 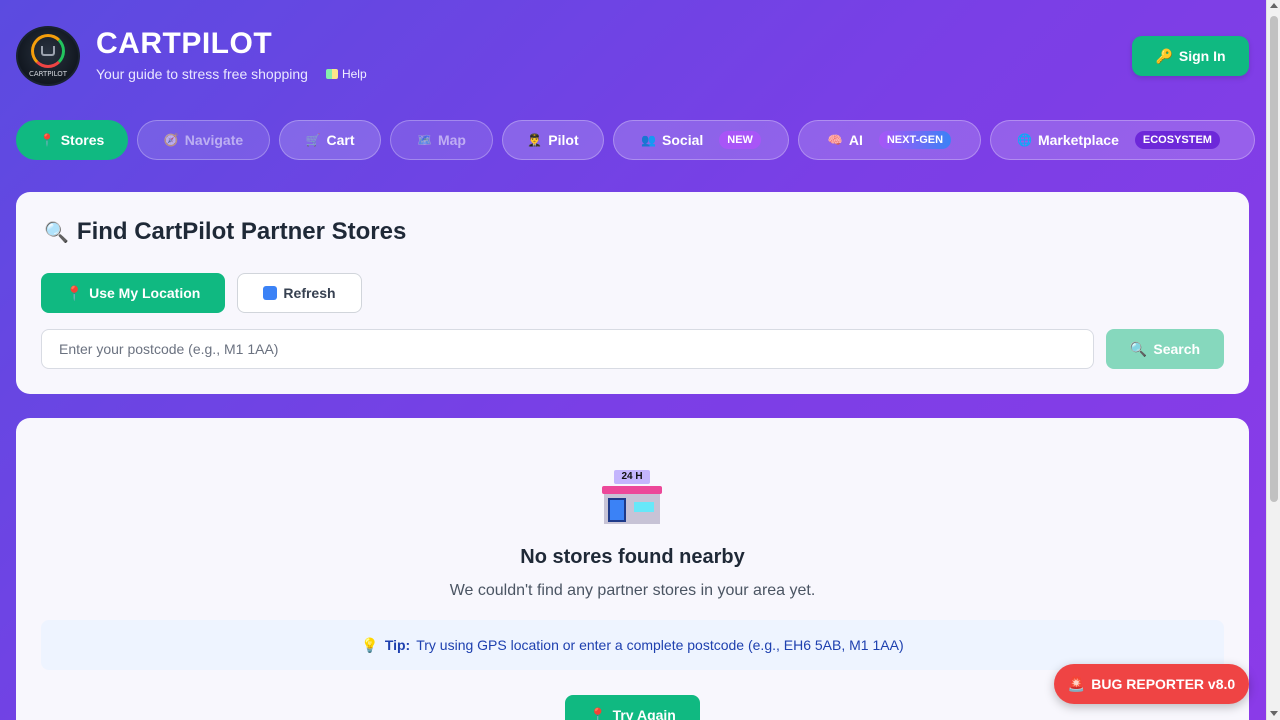 I want to click on tab-cart: 🛒 Cart, so click(x=330, y=140).